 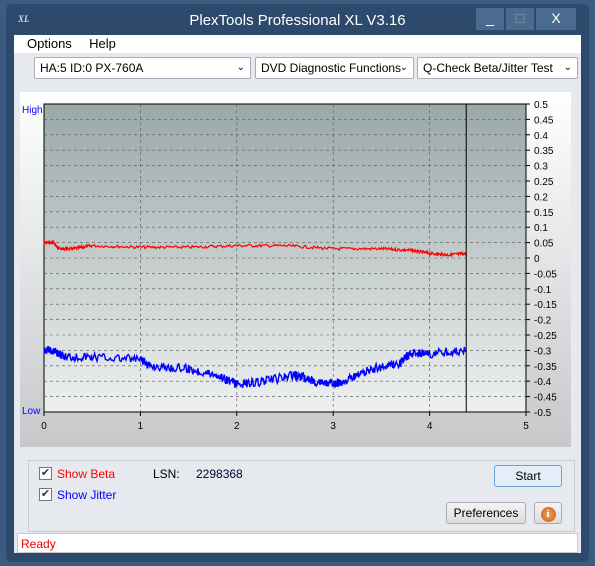 What do you see at coordinates (219, 474) in the screenshot?
I see `lsn-value: 2298368` at bounding box center [219, 474].